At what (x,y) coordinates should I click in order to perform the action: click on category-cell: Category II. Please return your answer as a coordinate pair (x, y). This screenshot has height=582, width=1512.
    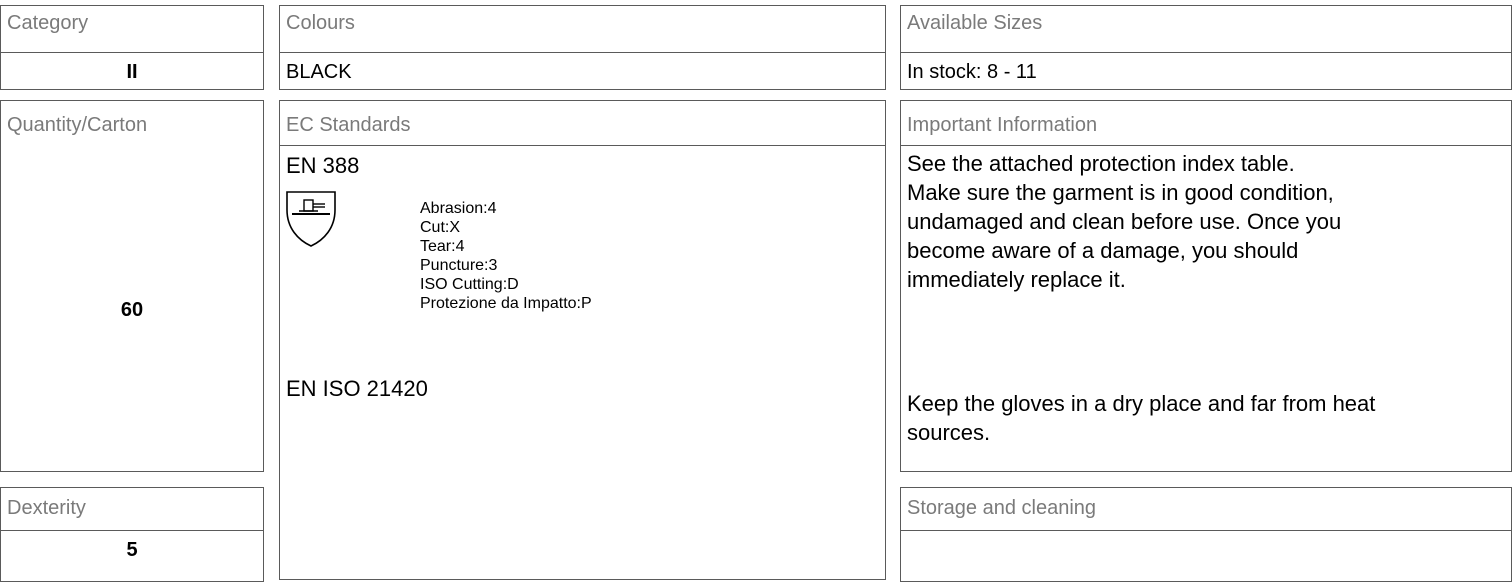
    Looking at the image, I should click on (132, 47).